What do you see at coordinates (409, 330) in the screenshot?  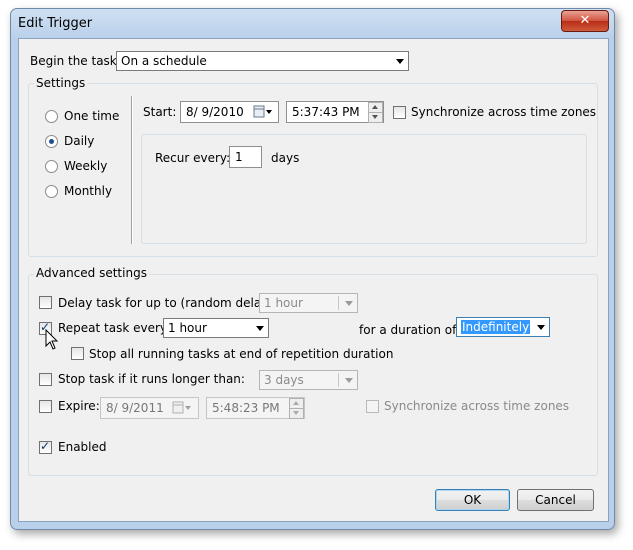 I see `duration-label: for a duration of:` at bounding box center [409, 330].